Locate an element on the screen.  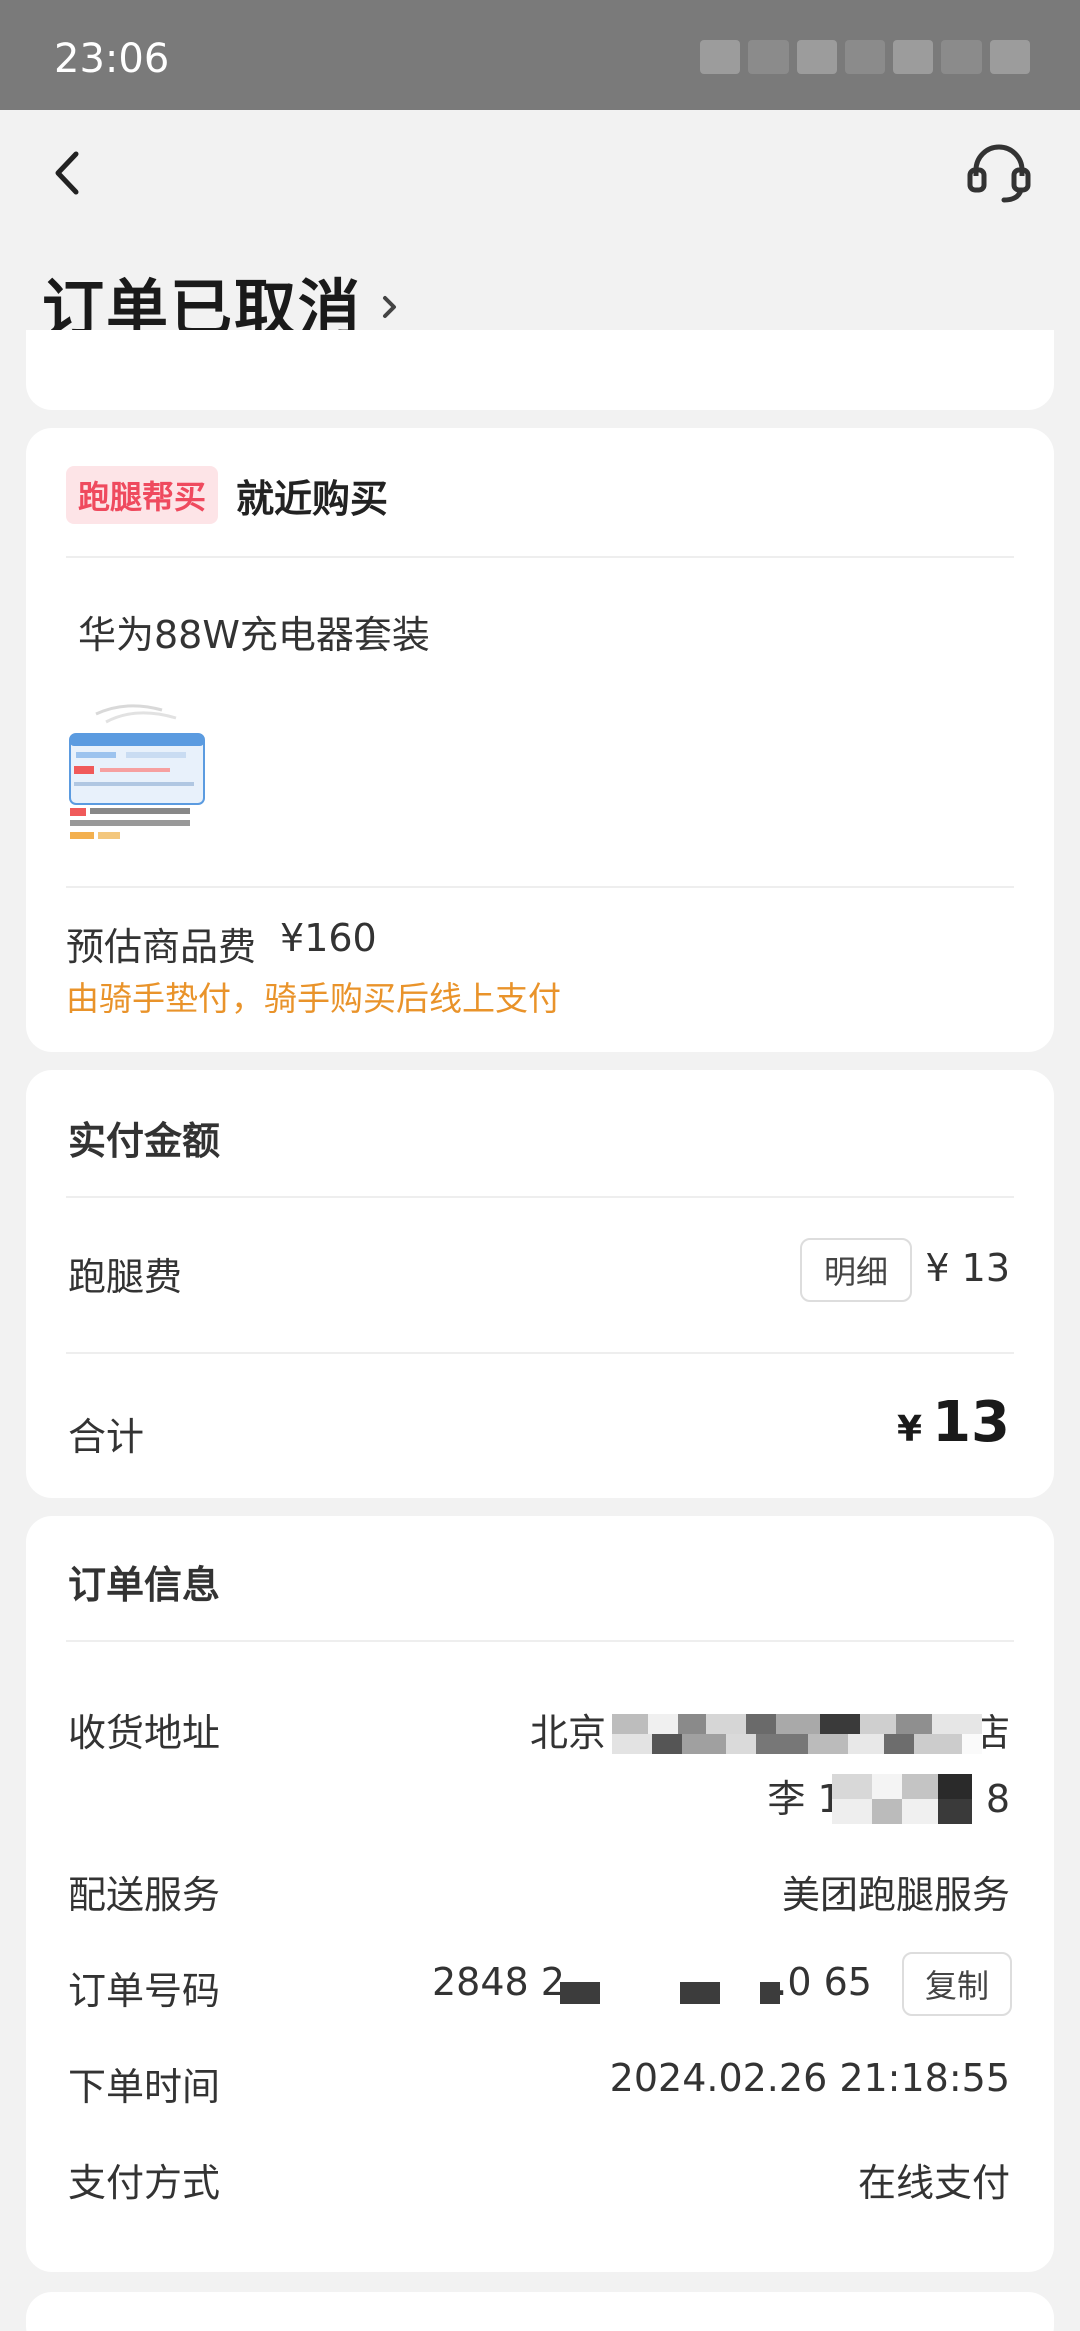
order-info-title: 订单信息 is located at coordinates (144, 1585).